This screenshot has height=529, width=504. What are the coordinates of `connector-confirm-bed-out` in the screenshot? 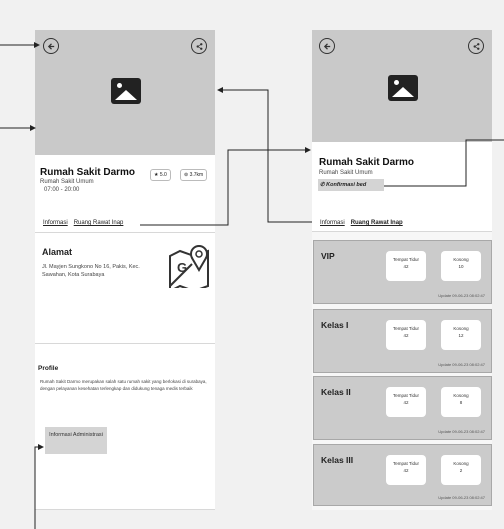 It's located at (444, 163).